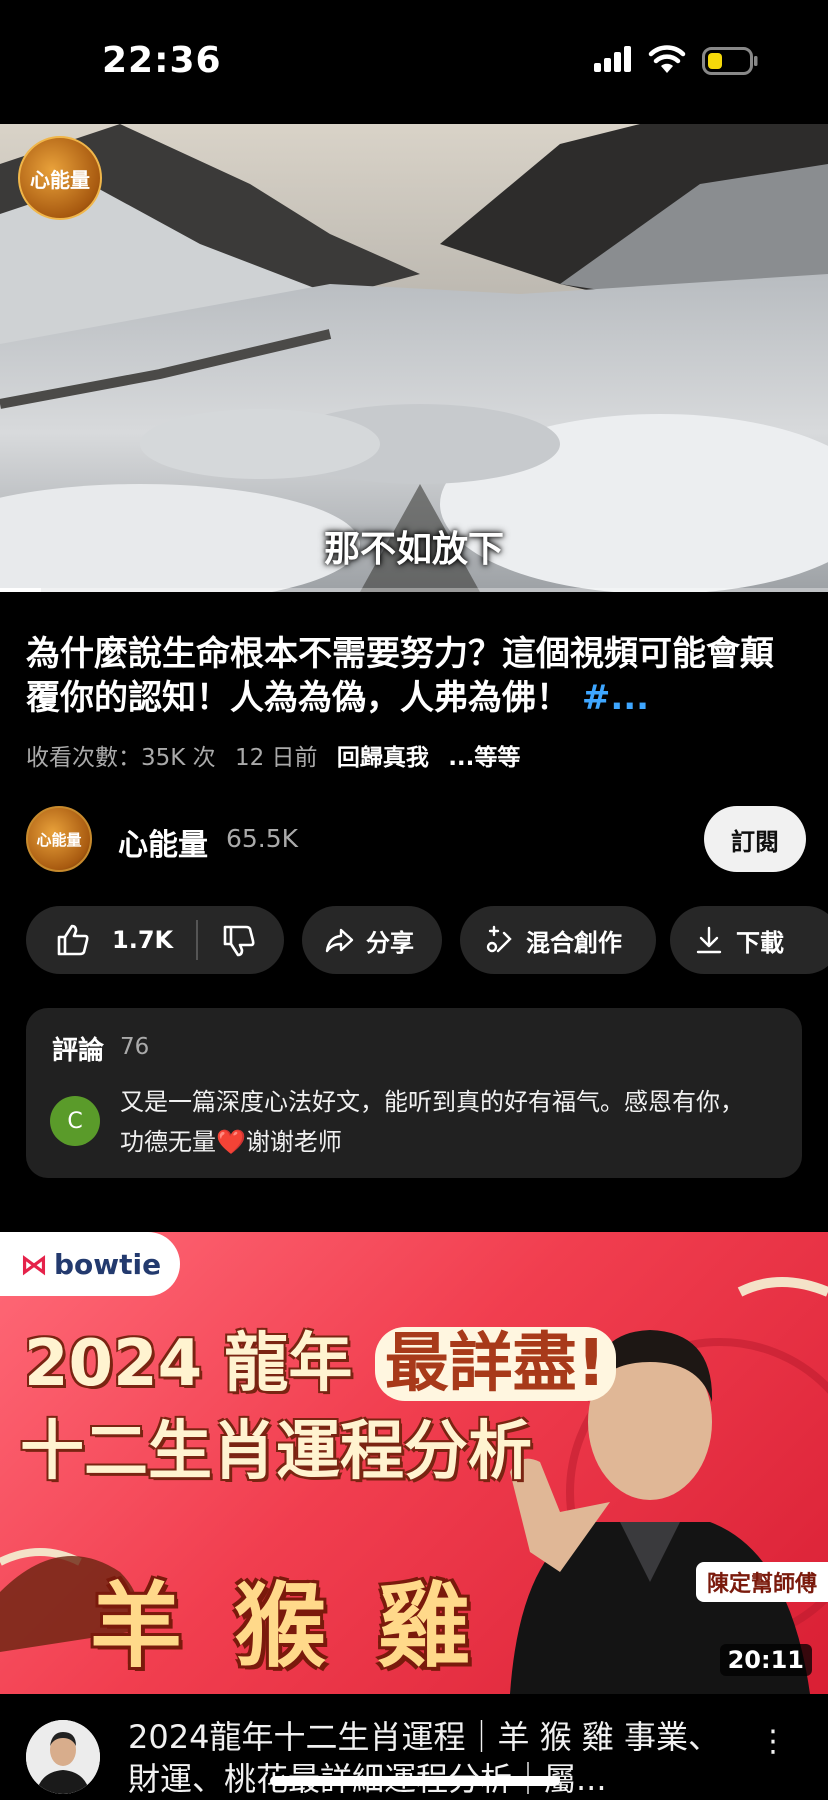 The width and height of the screenshot is (828, 1800). I want to click on download-label: 下載, so click(760, 942).